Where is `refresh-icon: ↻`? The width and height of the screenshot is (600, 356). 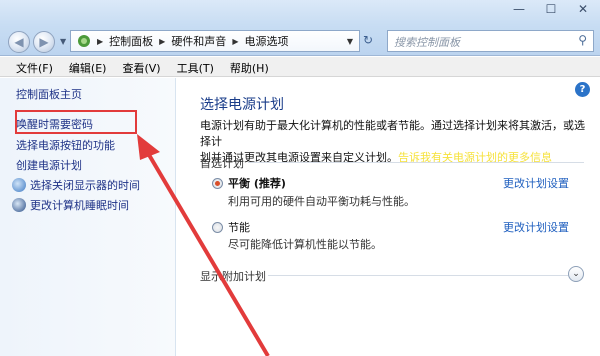 refresh-icon: ↻ is located at coordinates (368, 40).